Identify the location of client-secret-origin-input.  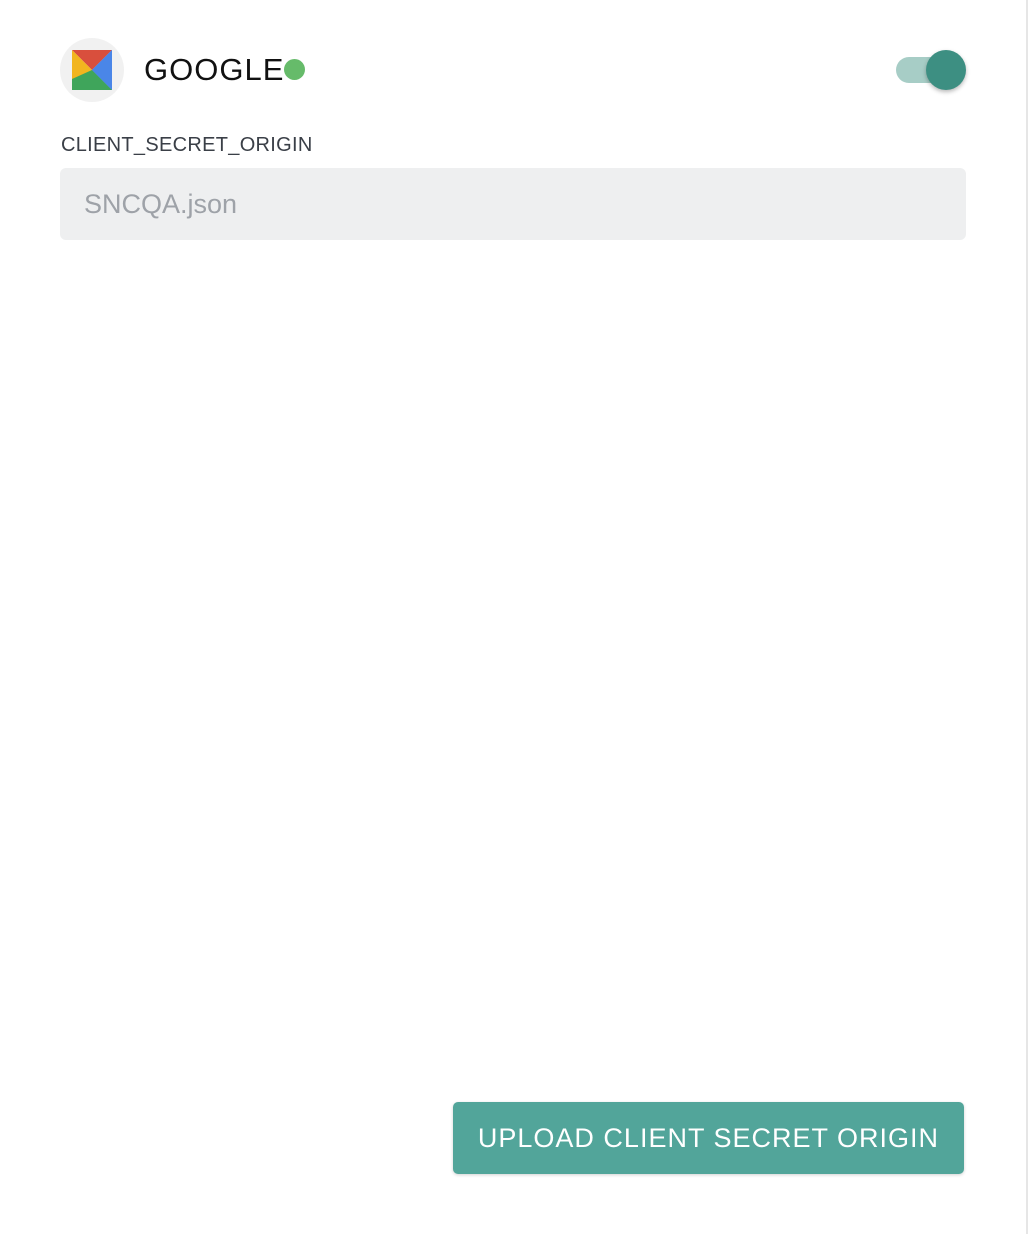
(513, 204).